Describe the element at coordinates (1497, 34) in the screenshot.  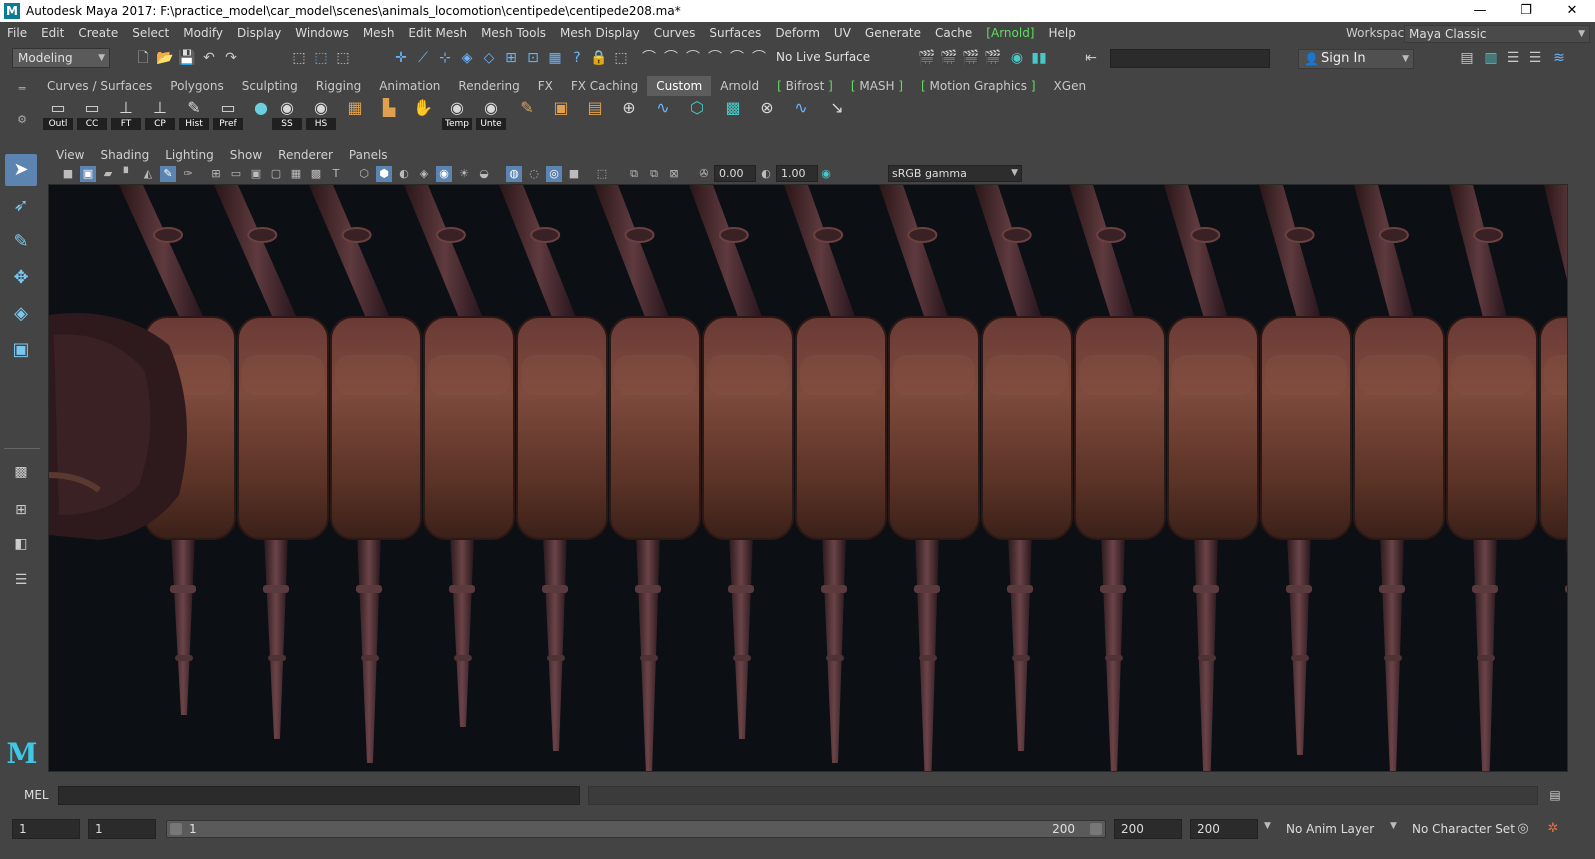
I see `workspace-dropdown: Maya Classic ▼` at that location.